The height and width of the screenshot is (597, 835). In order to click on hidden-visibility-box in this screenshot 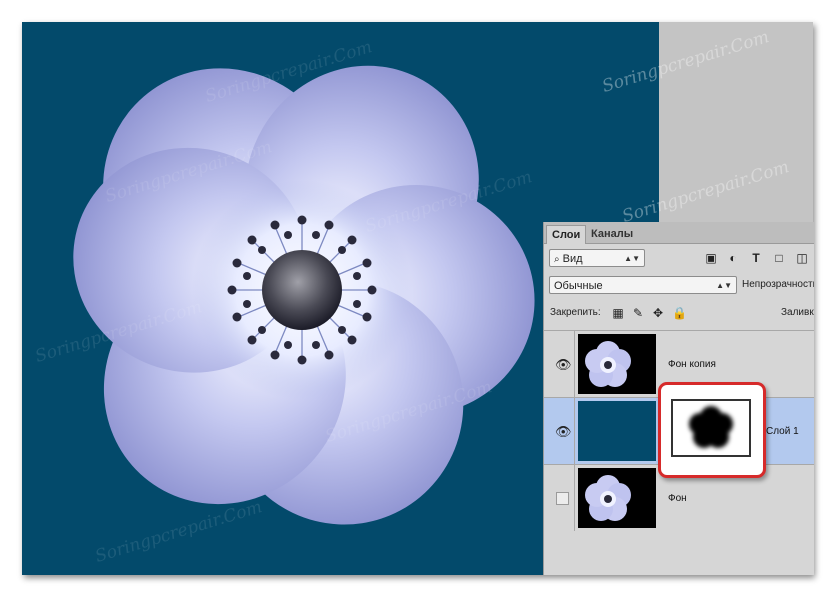, I will do `click(562, 498)`.